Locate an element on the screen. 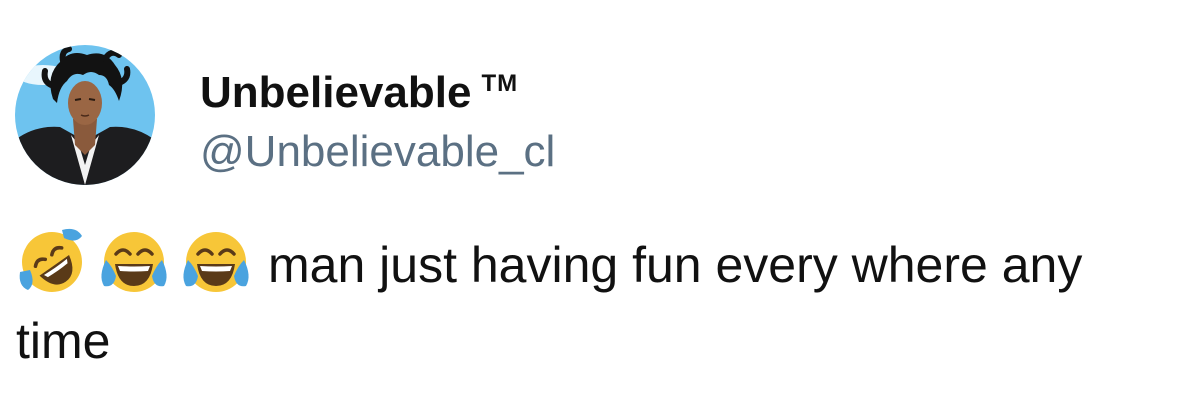 This screenshot has height=417, width=1200. display-name: Unbelievable TM is located at coordinates (359, 88).